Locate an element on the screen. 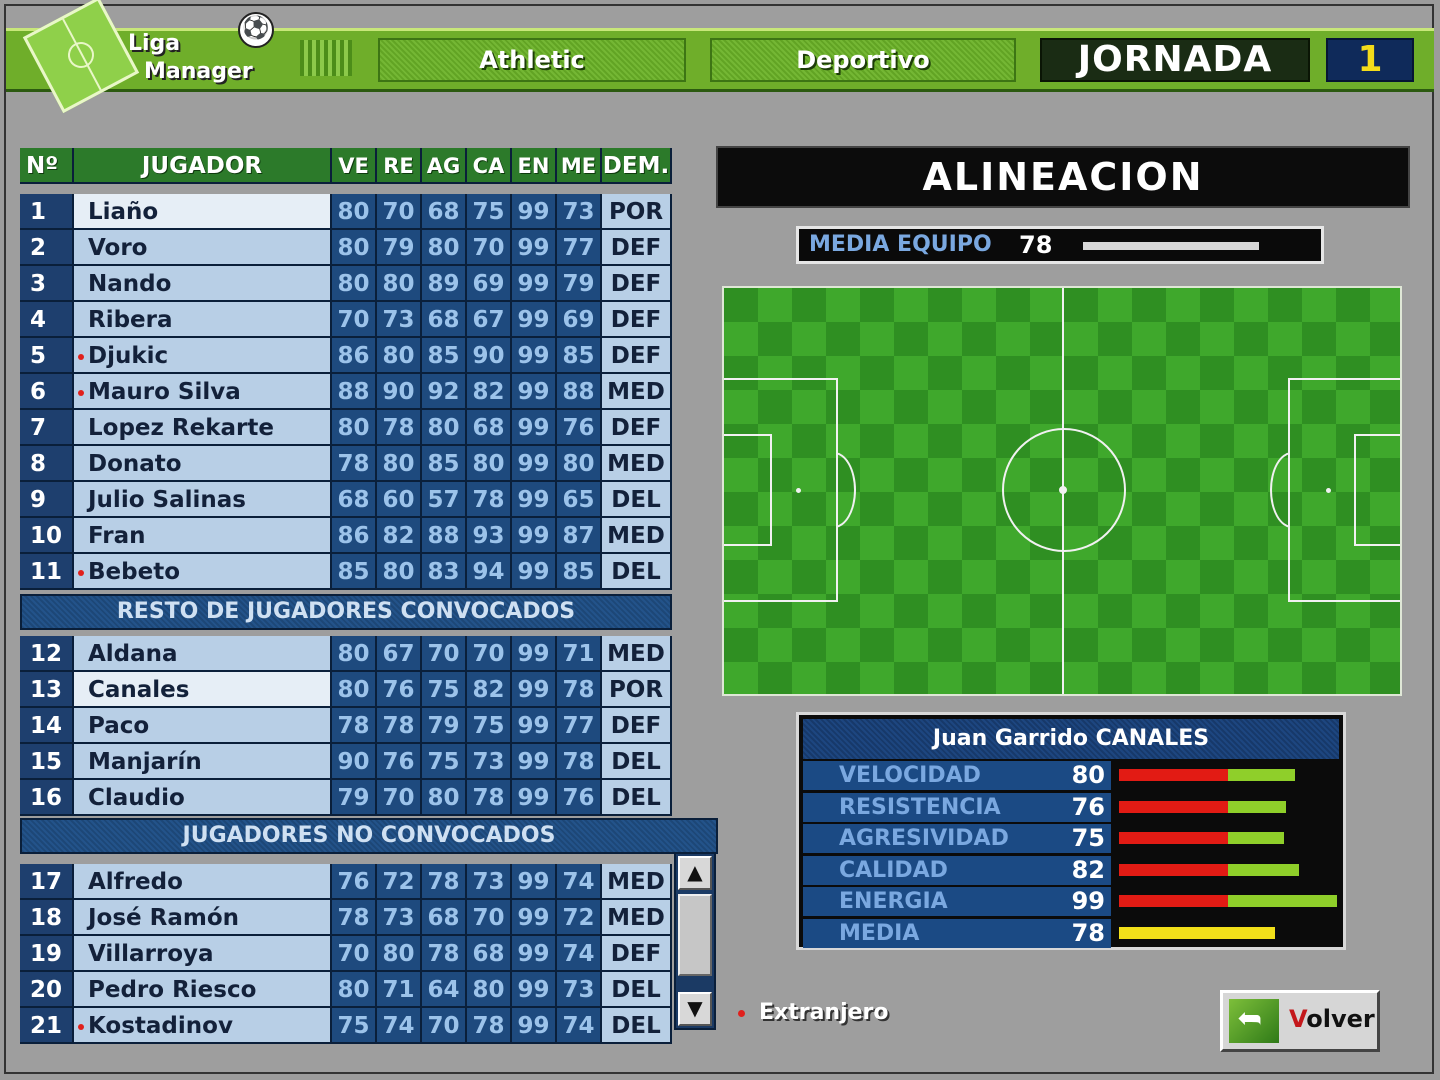  player-row: 19 Villarroya 70 80 78 68 99 74 DEF is located at coordinates (346, 954).